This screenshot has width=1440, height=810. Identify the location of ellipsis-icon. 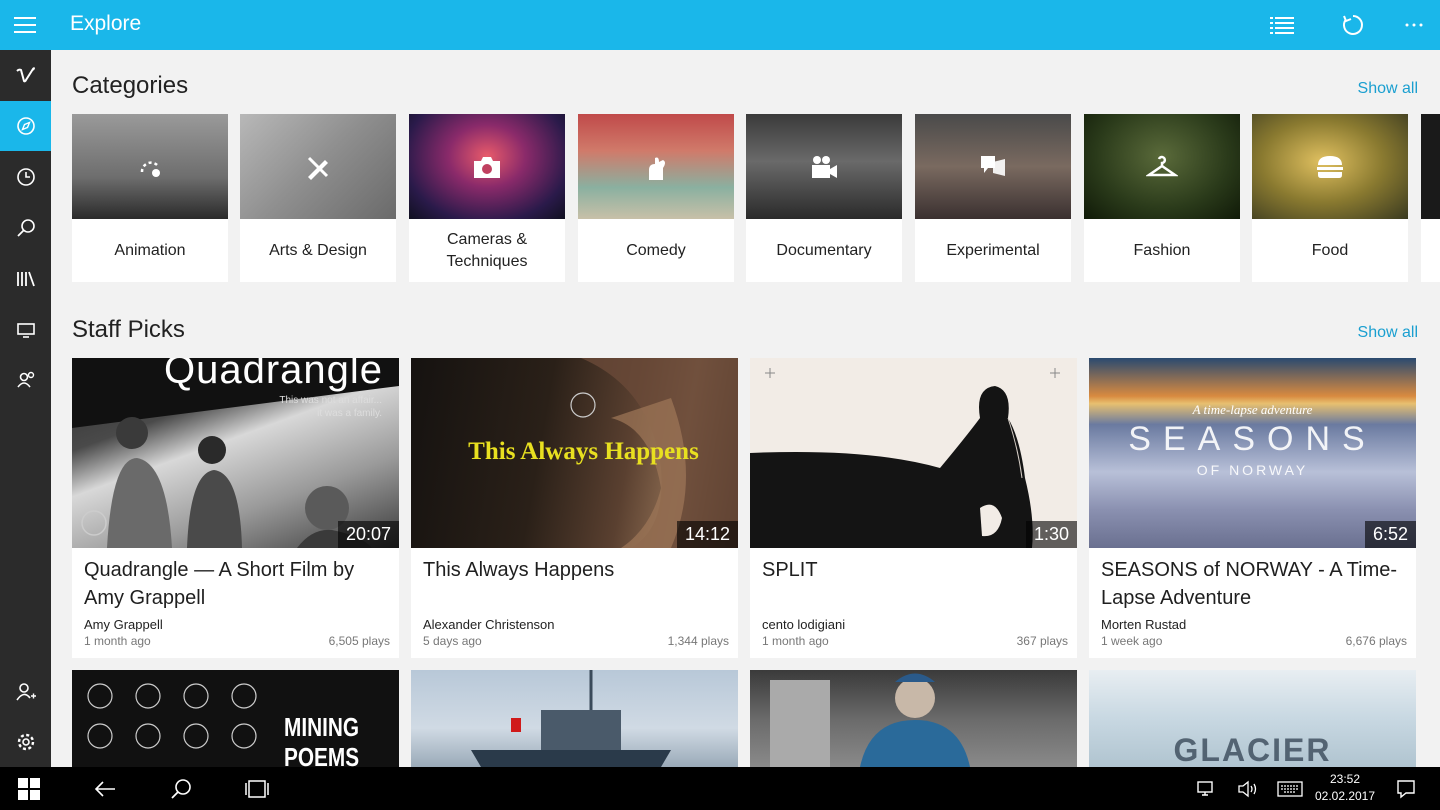
(1414, 25).